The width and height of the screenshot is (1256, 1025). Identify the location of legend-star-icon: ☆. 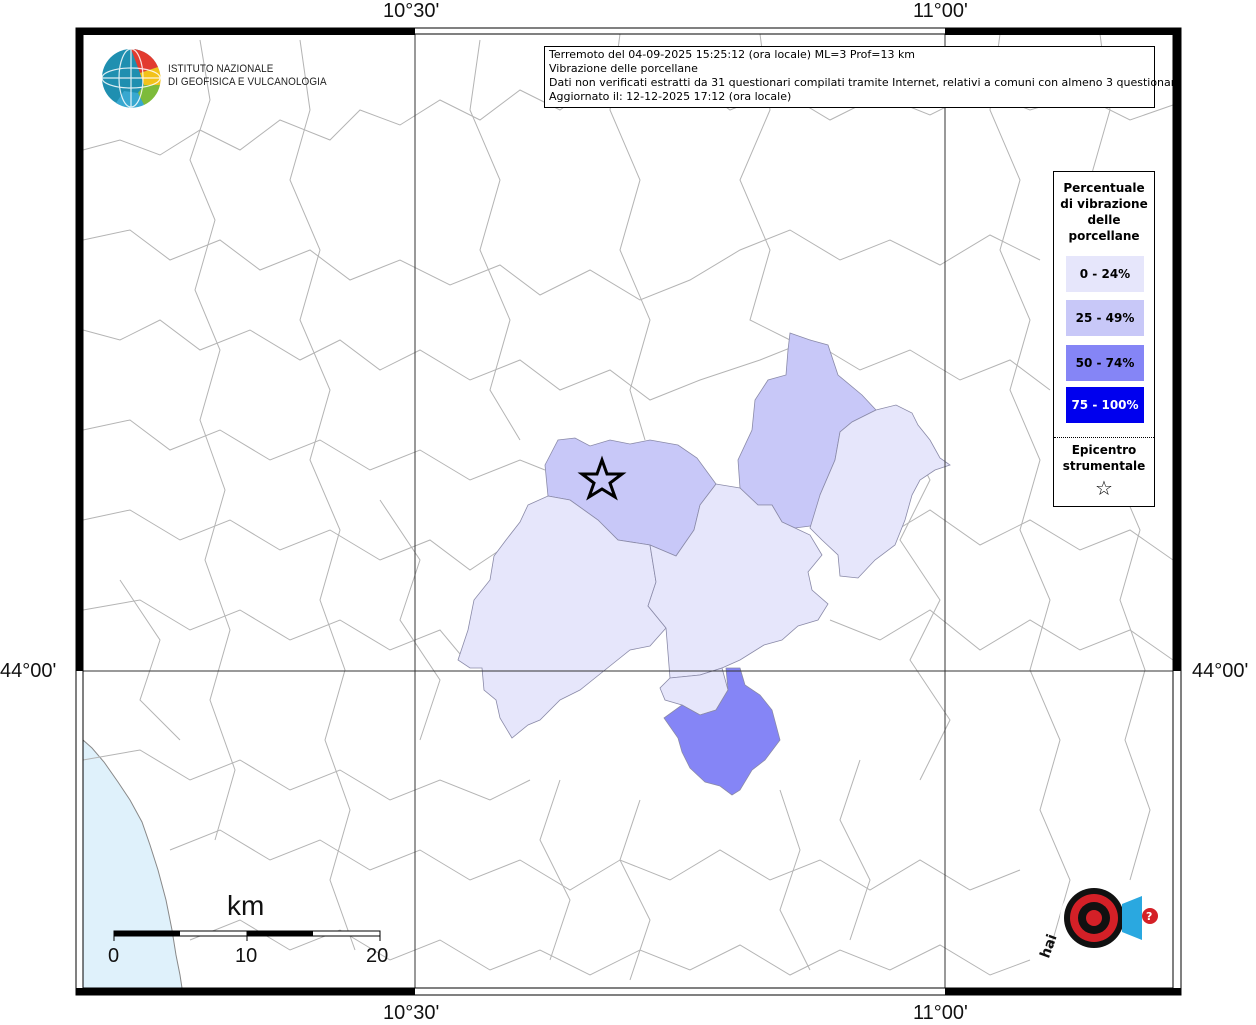
(1104, 488).